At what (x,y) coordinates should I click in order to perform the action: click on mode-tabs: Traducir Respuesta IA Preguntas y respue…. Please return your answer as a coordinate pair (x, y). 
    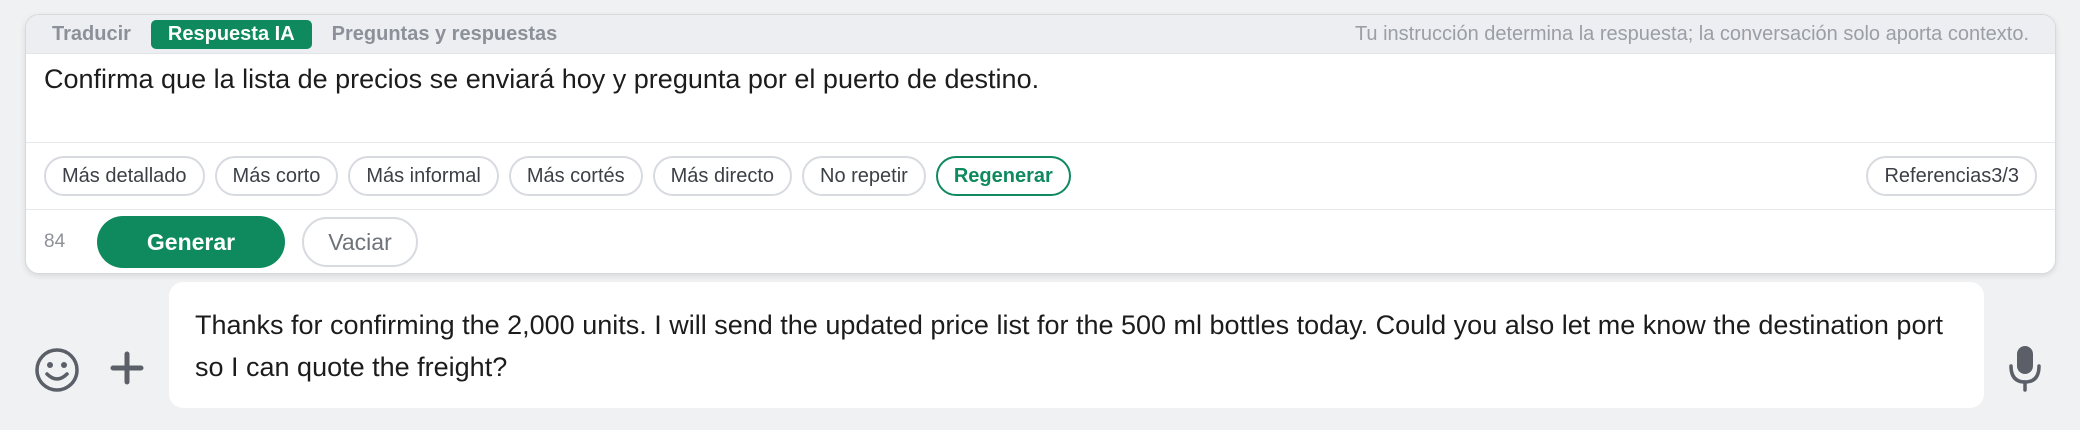
    Looking at the image, I should click on (1040, 34).